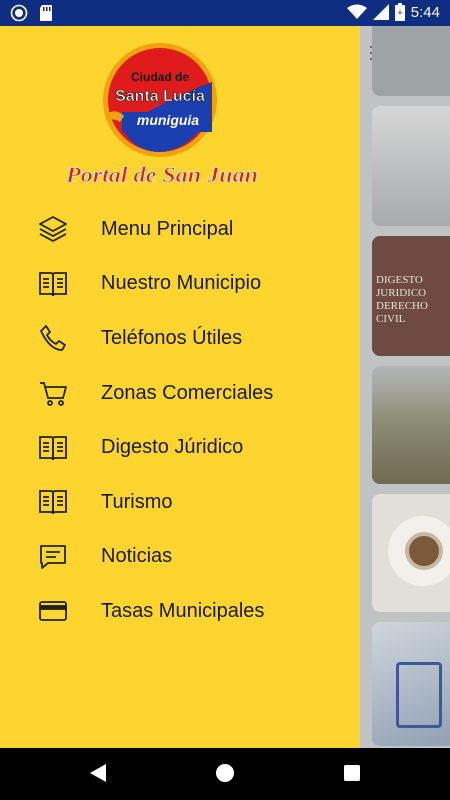 This screenshot has width=450, height=800. What do you see at coordinates (172, 337) in the screenshot?
I see `menu-item-label: Teléfonos Útiles` at bounding box center [172, 337].